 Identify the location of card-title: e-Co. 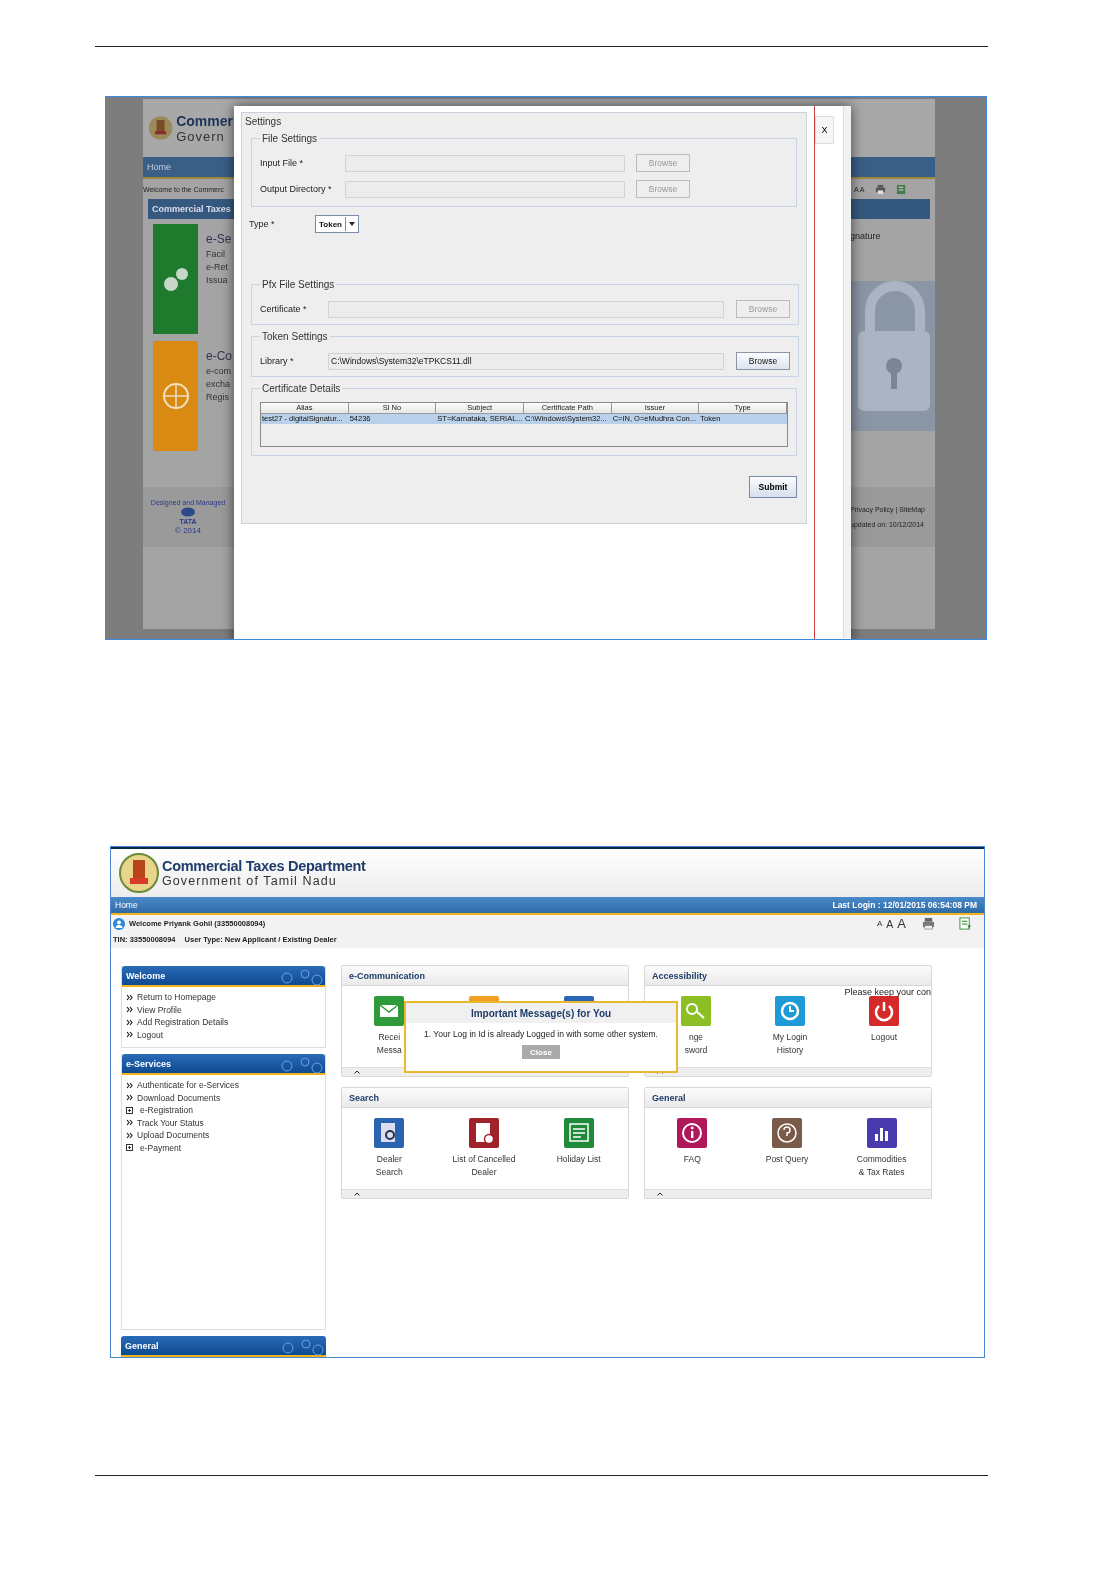
(219, 356).